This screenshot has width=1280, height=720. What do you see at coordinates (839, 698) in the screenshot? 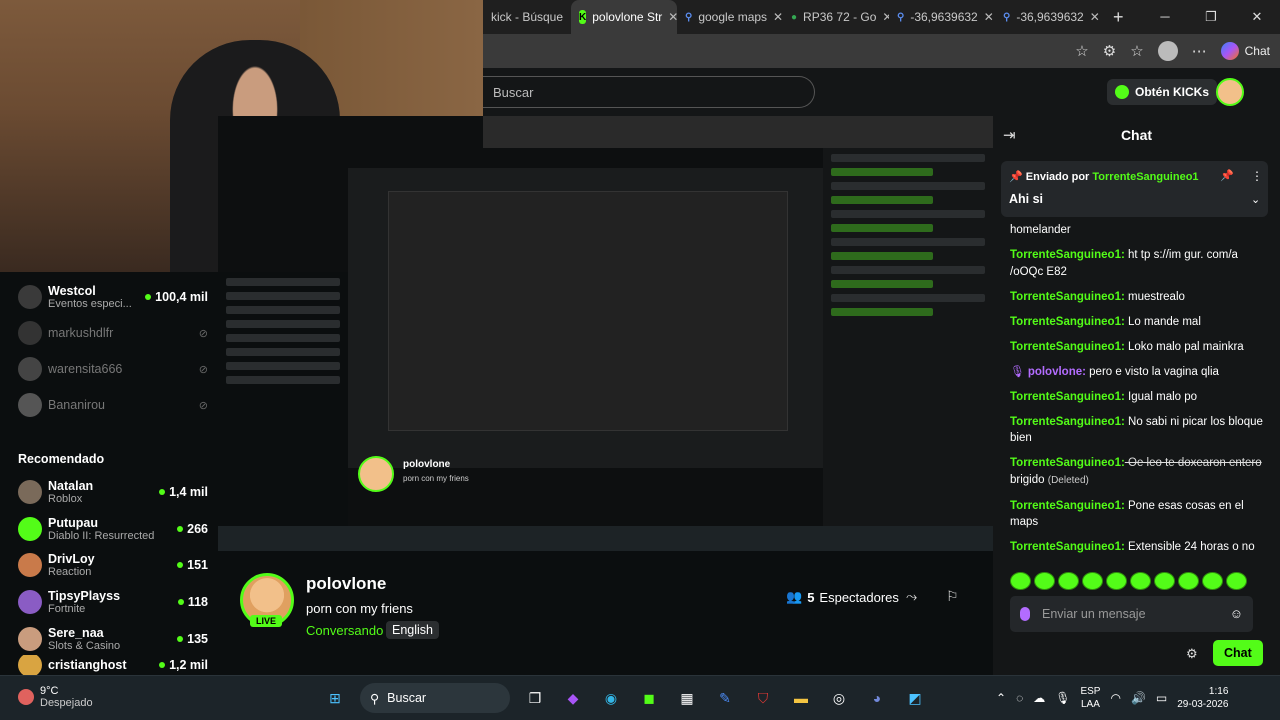
I see `obs-icon: ◎` at bounding box center [839, 698].